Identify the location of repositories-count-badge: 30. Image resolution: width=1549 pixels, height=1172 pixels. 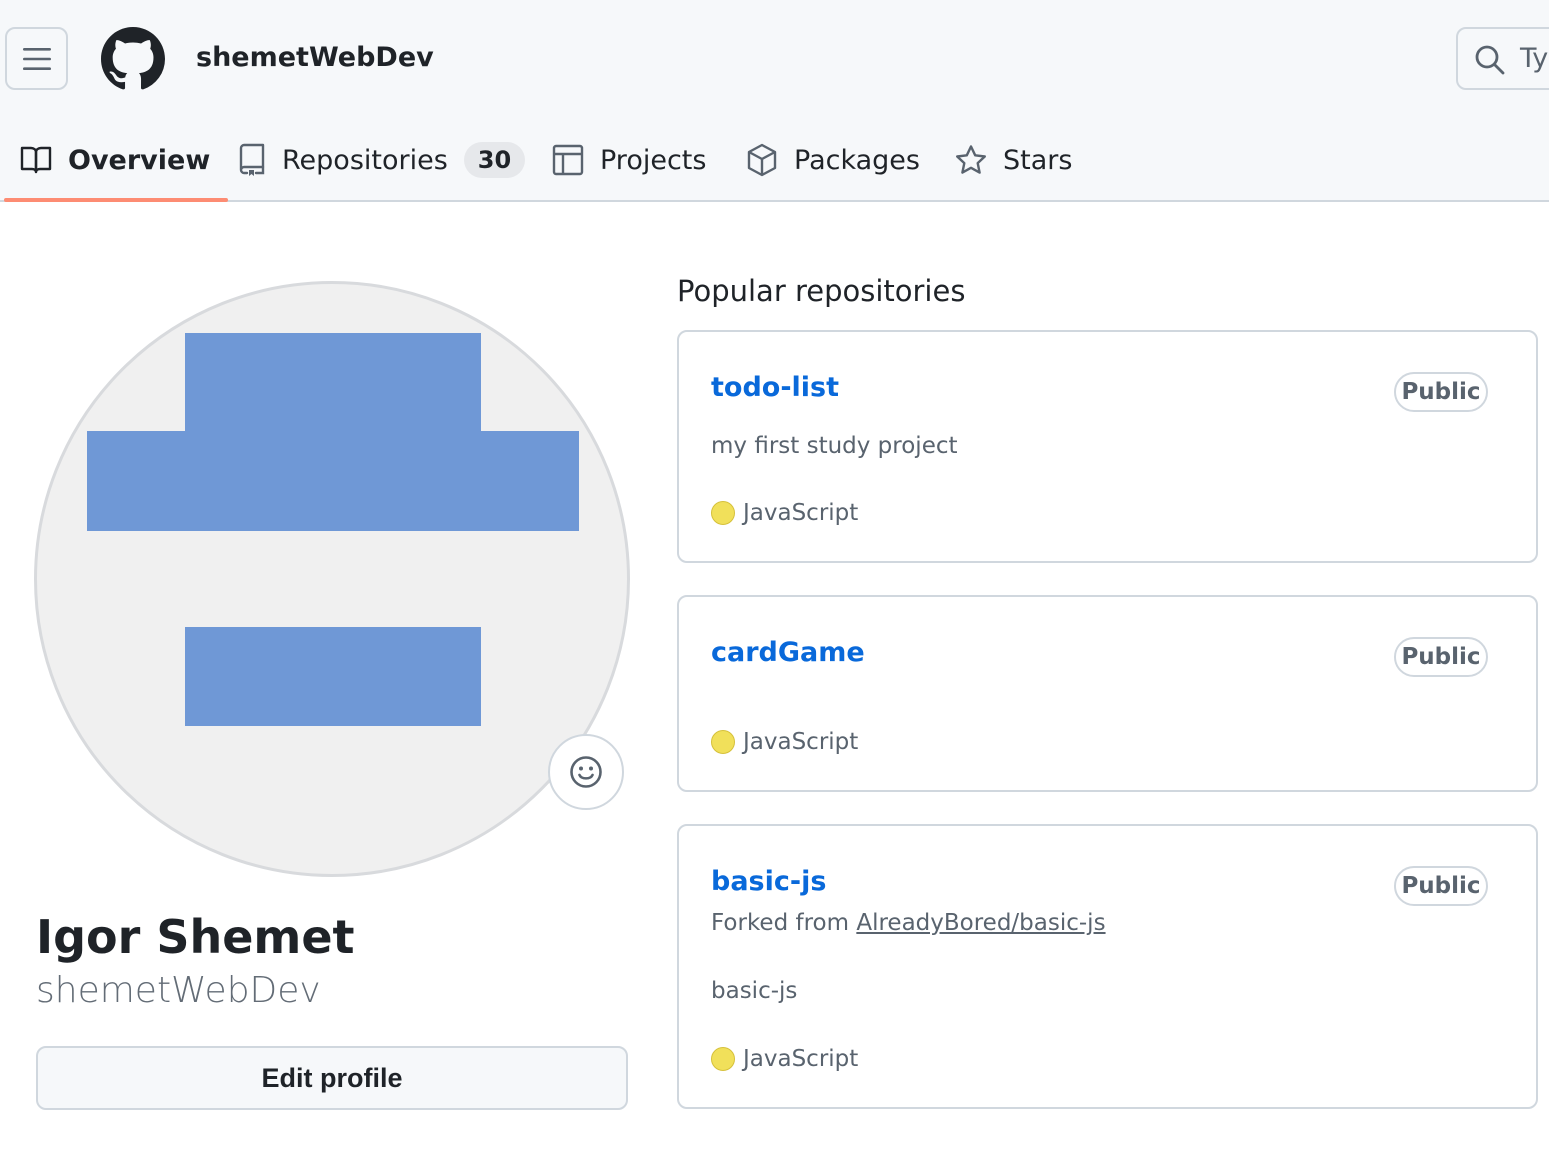
(494, 160).